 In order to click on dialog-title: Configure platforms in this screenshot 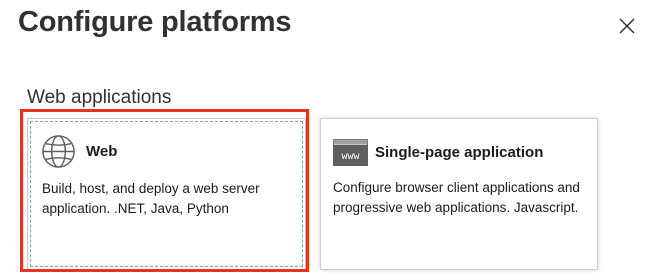, I will do `click(155, 22)`.